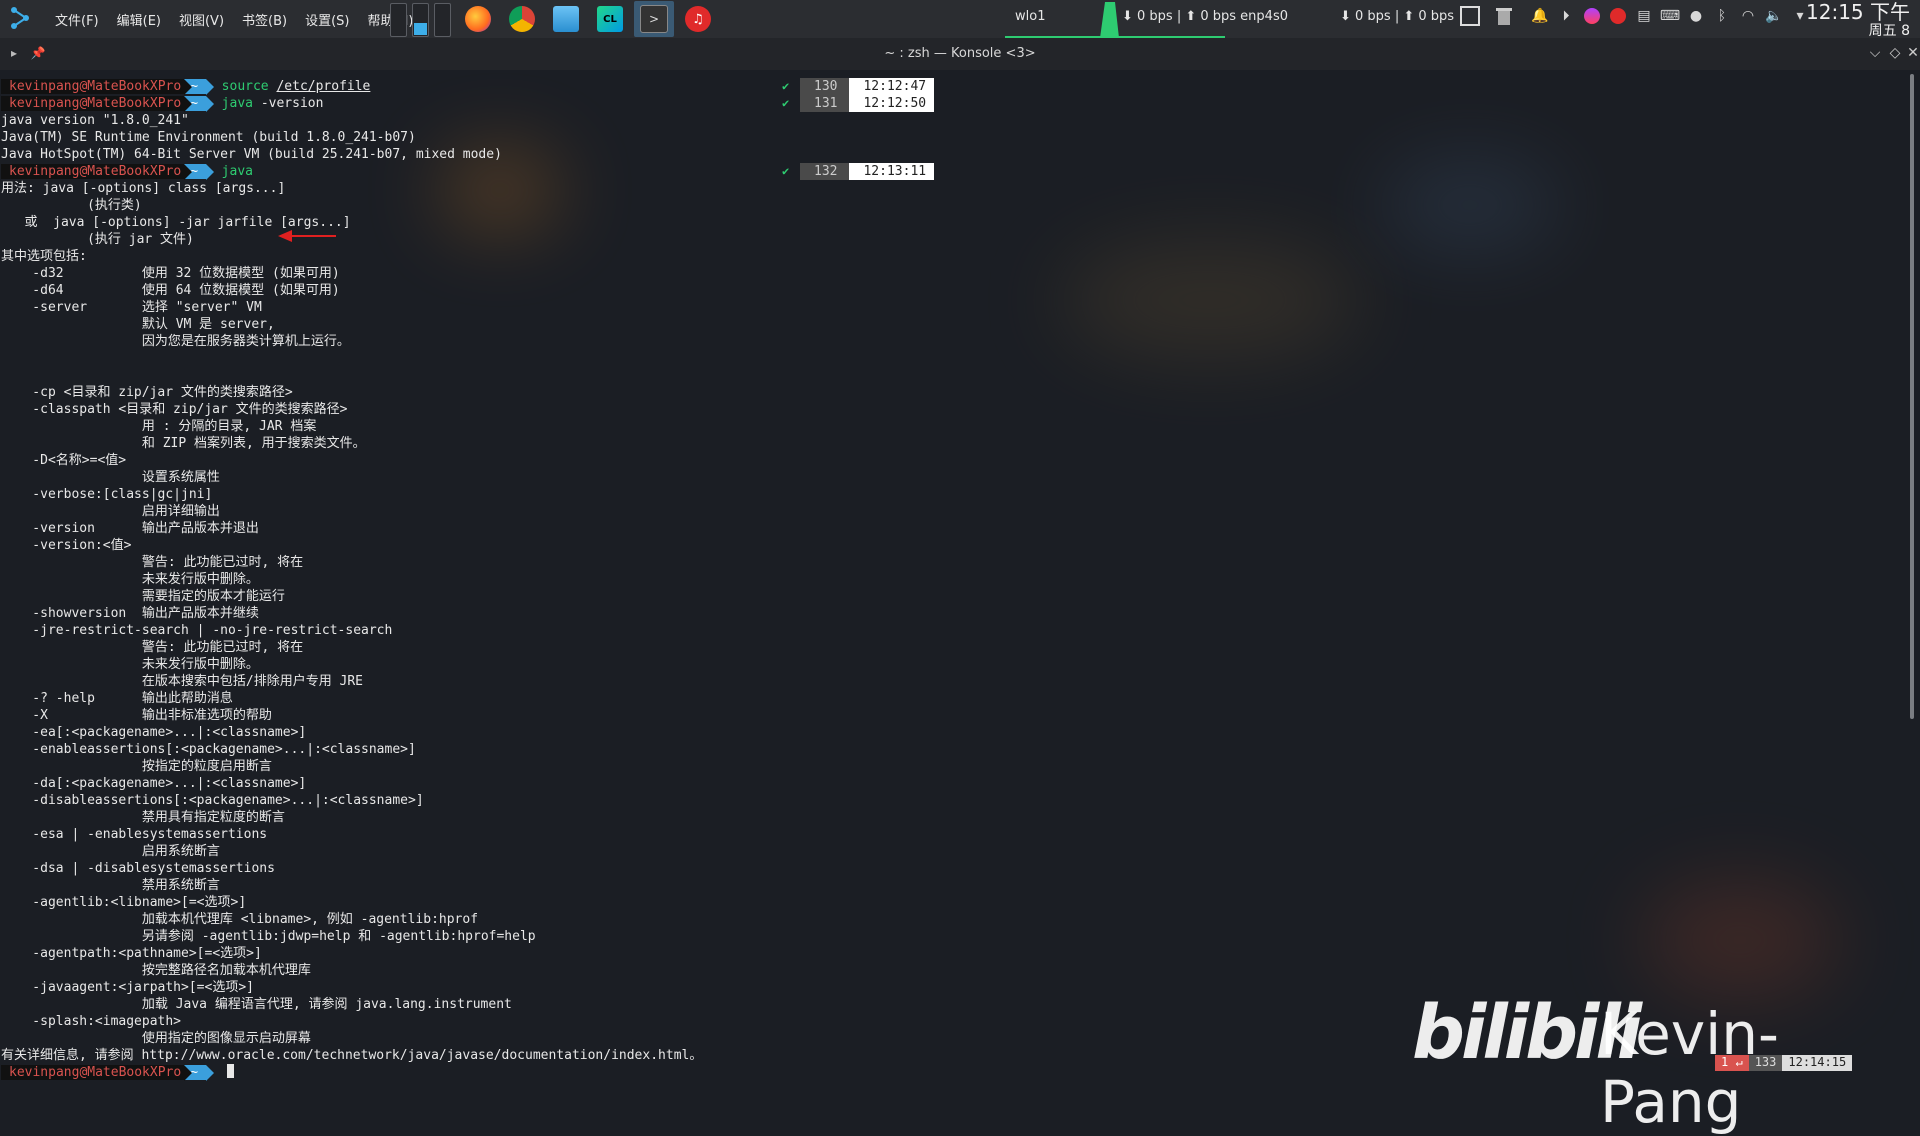 The height and width of the screenshot is (1136, 1920). What do you see at coordinates (323, 86) in the screenshot?
I see `command-arg: /etc/profile` at bounding box center [323, 86].